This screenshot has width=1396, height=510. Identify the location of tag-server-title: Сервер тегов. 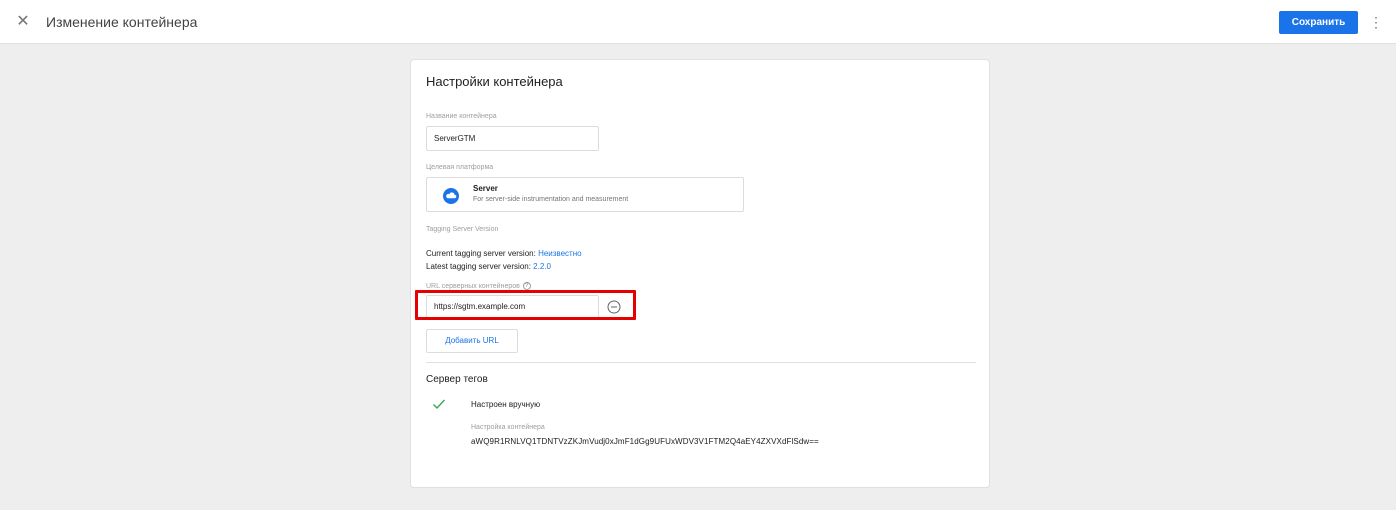
(457, 379).